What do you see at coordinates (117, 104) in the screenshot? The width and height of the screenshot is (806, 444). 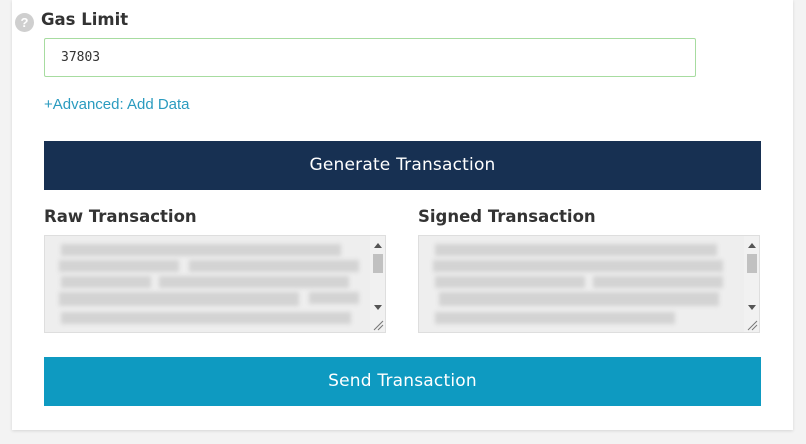 I see `advanced-add-data-link: +Advanced: Add Data` at bounding box center [117, 104].